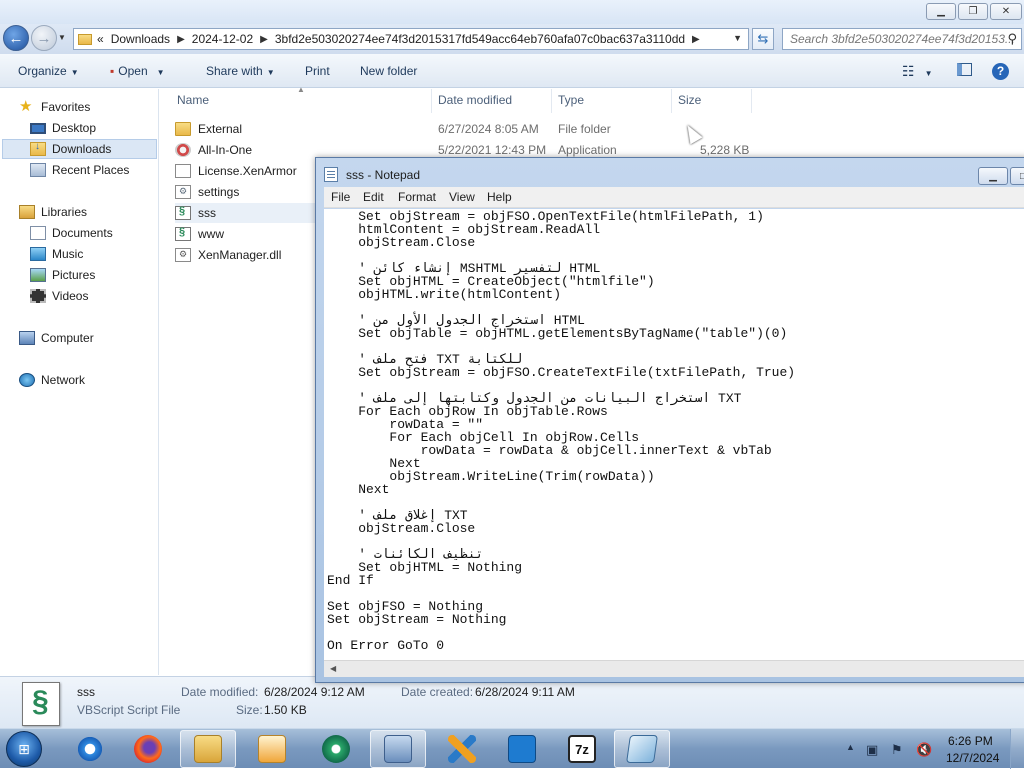  Describe the element at coordinates (850, 747) in the screenshot. I see `show-hidden-icons: ▲` at that location.